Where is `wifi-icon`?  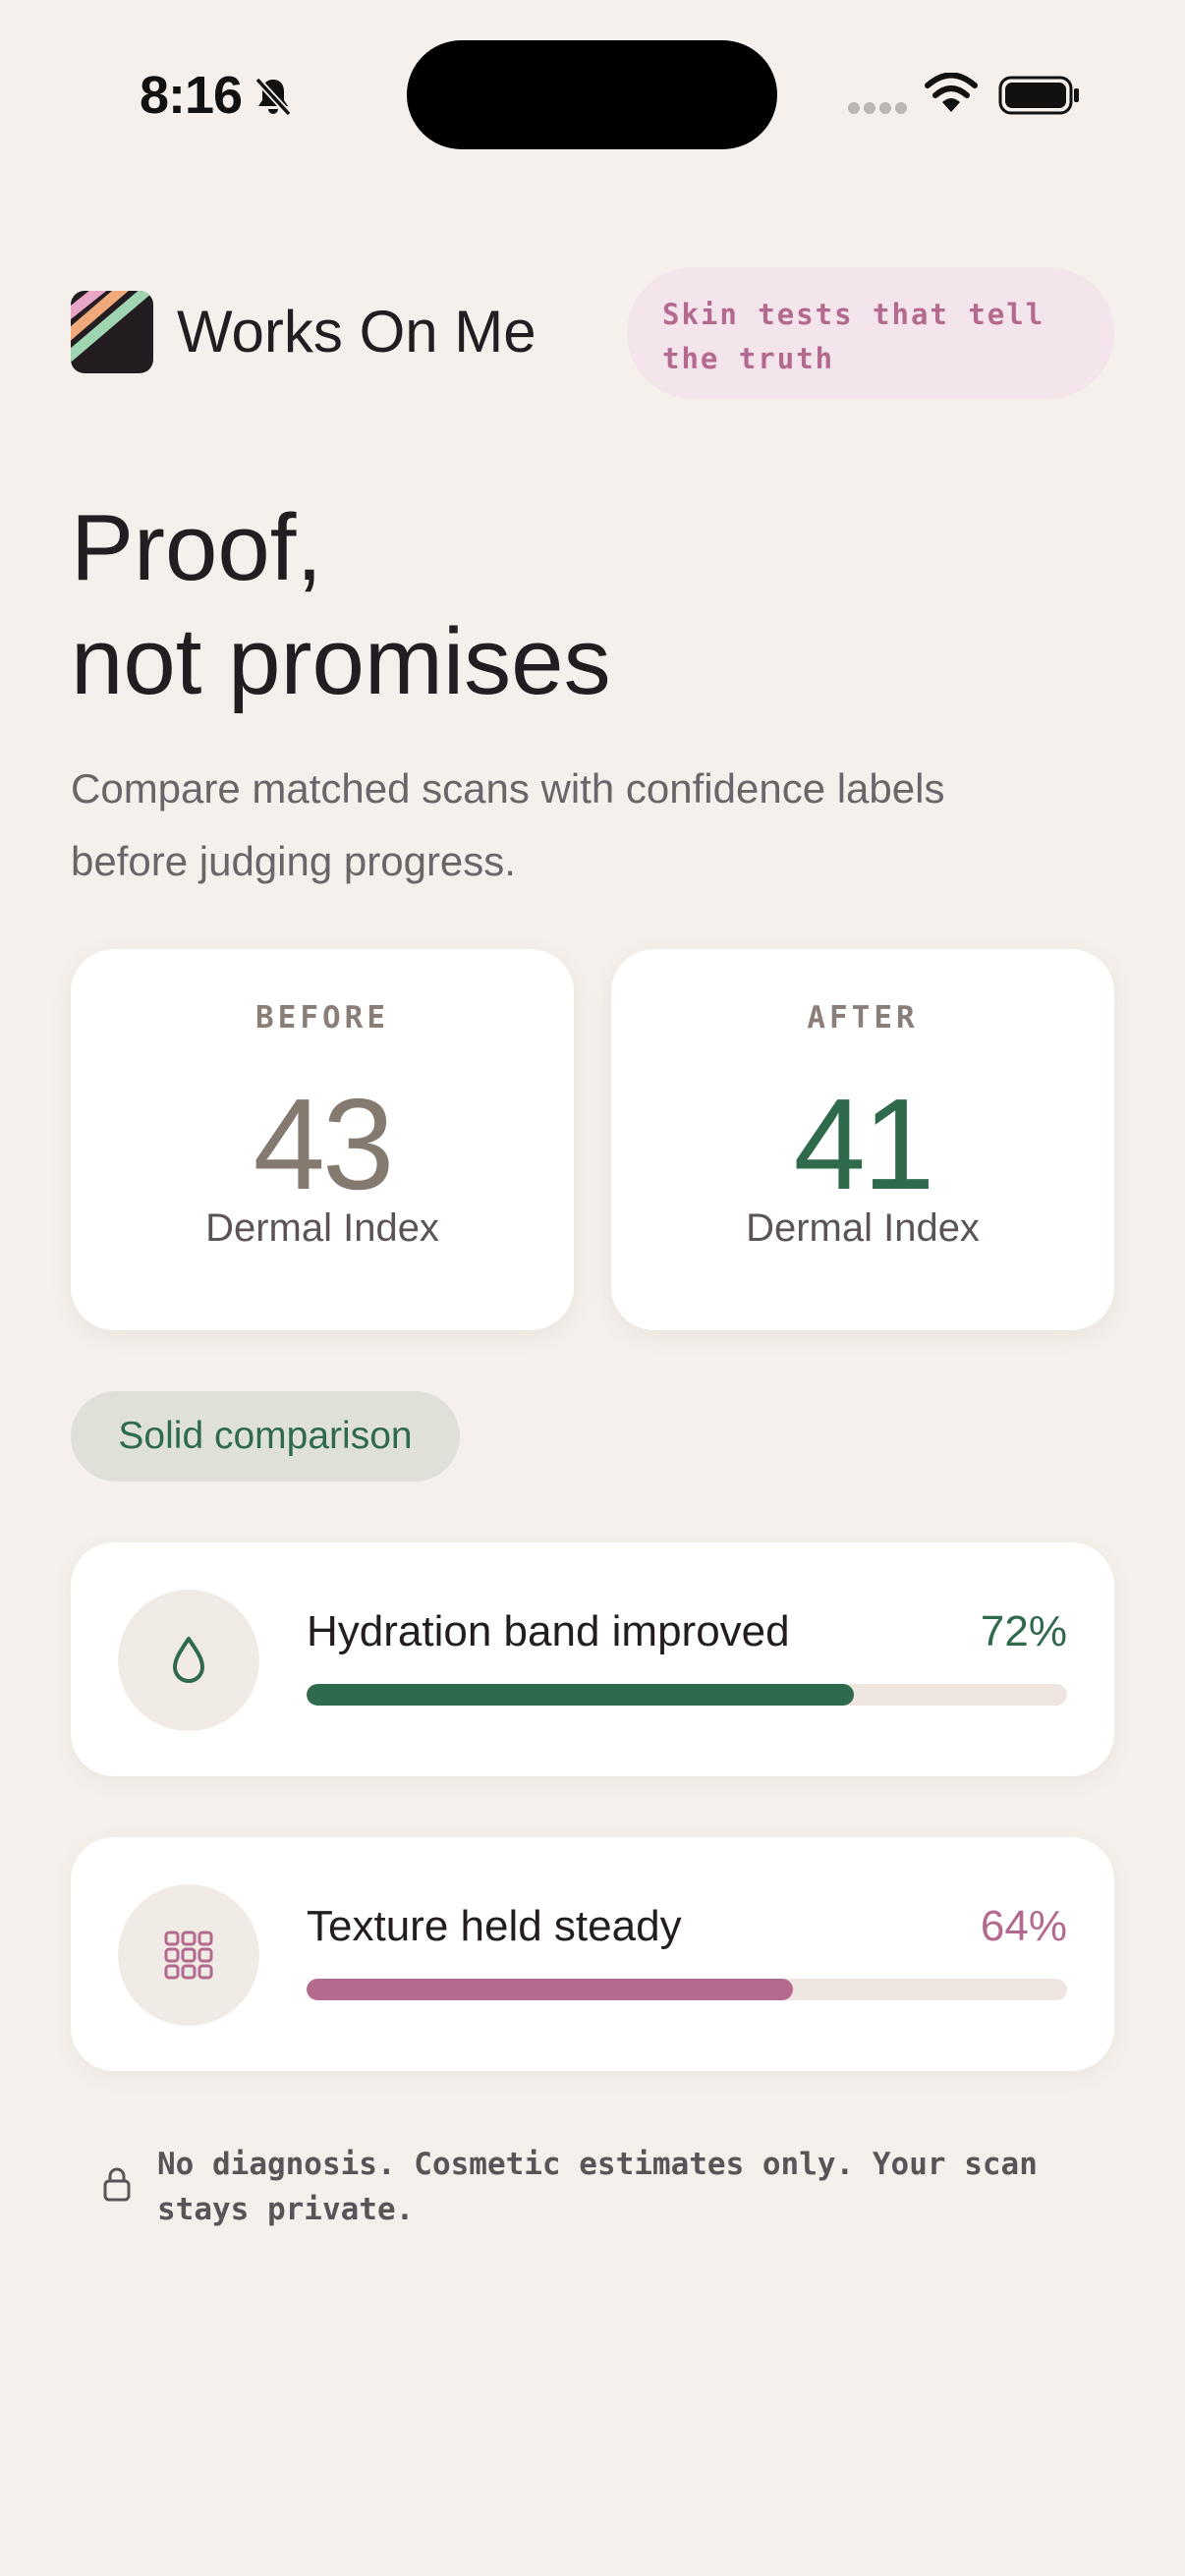 wifi-icon is located at coordinates (952, 92).